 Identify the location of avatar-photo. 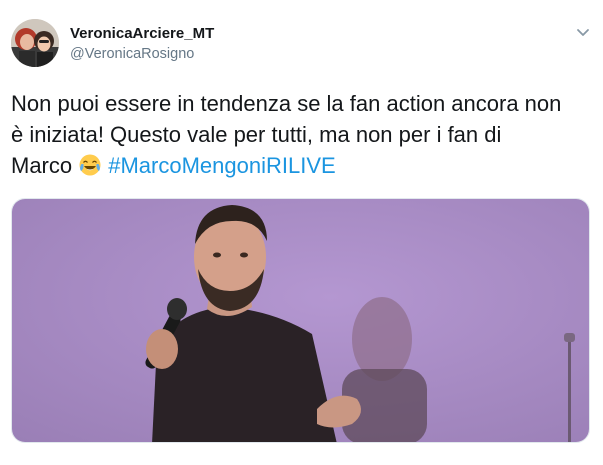
(35, 43).